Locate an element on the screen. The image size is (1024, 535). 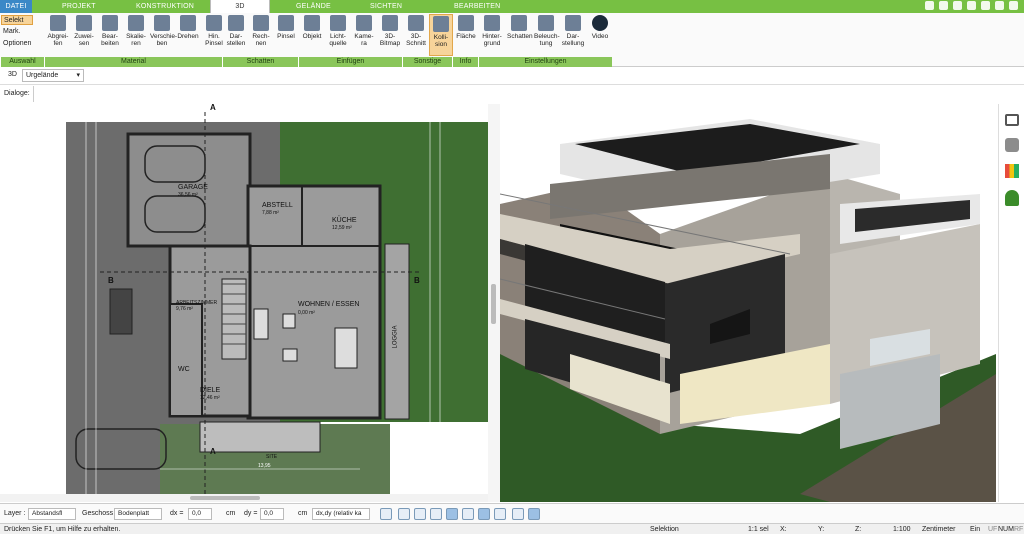
grid-icon is located at coordinates (518, 514).